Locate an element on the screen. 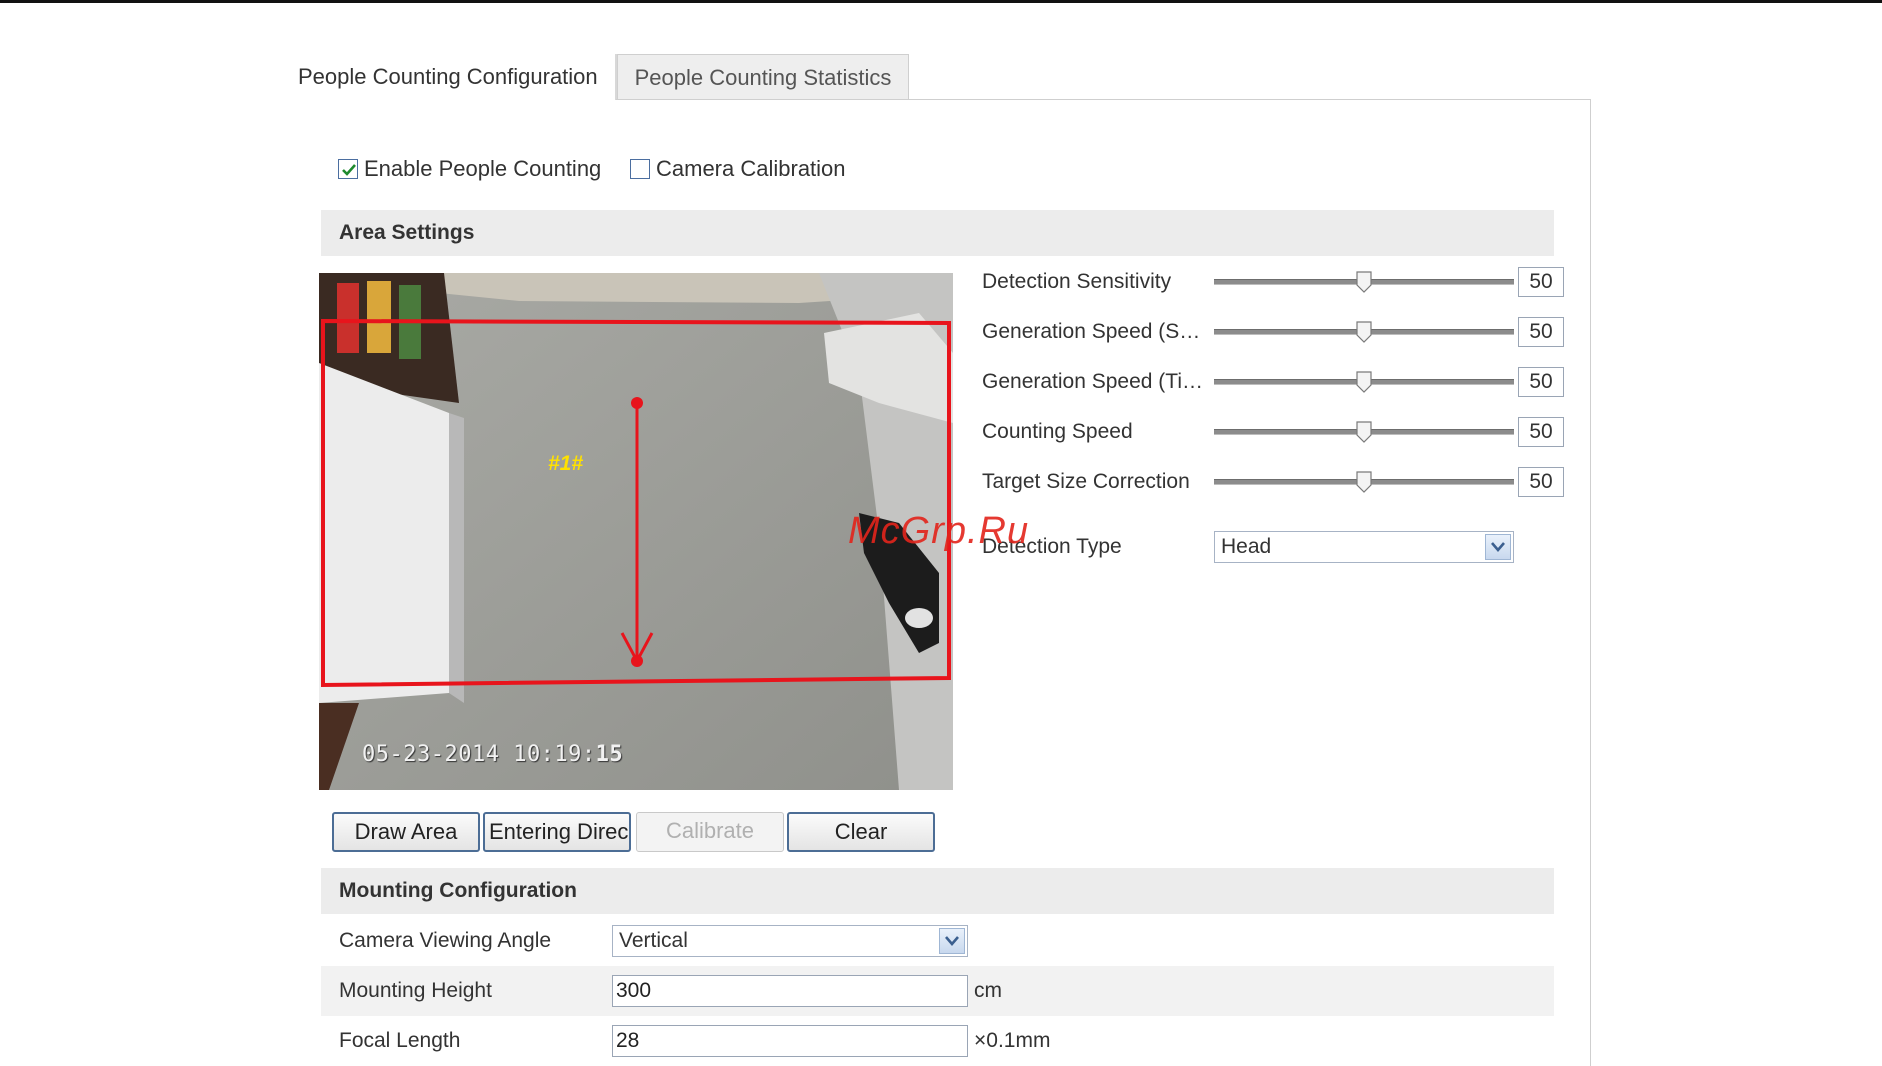 This screenshot has height=1066, width=1882. camera-viewing-angle-select: Vertical is located at coordinates (790, 941).